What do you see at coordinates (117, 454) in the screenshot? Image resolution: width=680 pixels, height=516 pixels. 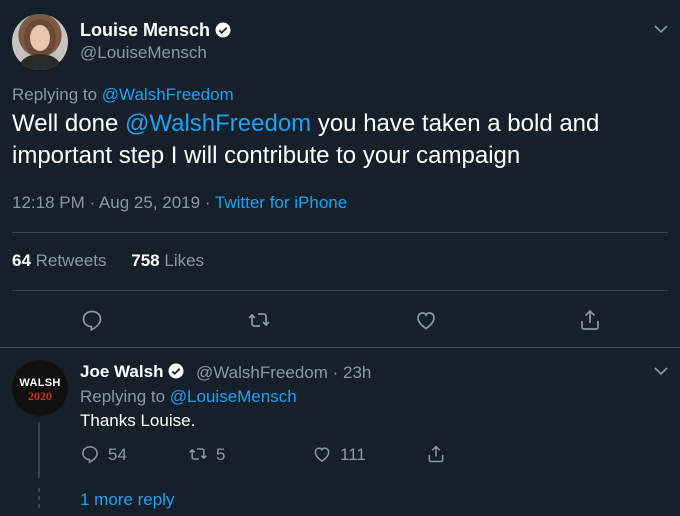 I see `reply-reply-count: 54` at bounding box center [117, 454].